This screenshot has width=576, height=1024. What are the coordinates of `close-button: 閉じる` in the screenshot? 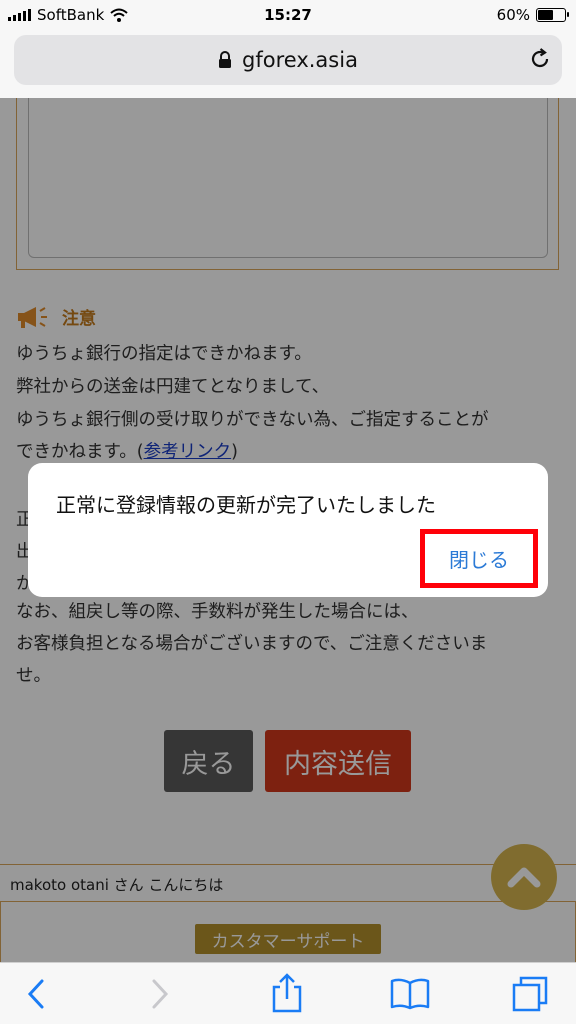 It's located at (479, 558).